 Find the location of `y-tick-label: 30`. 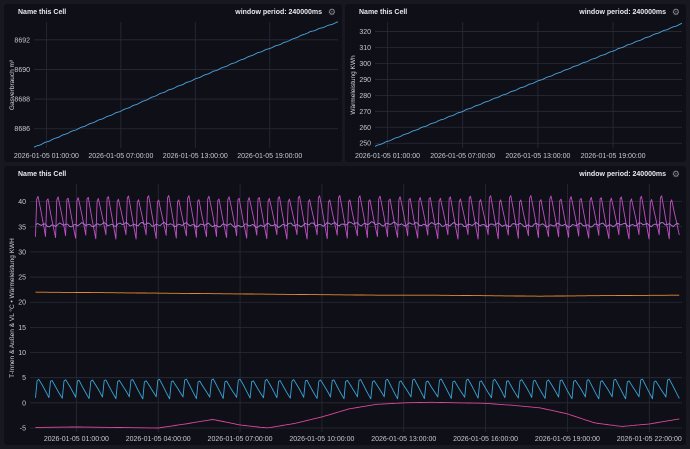

y-tick-label: 30 is located at coordinates (22, 252).